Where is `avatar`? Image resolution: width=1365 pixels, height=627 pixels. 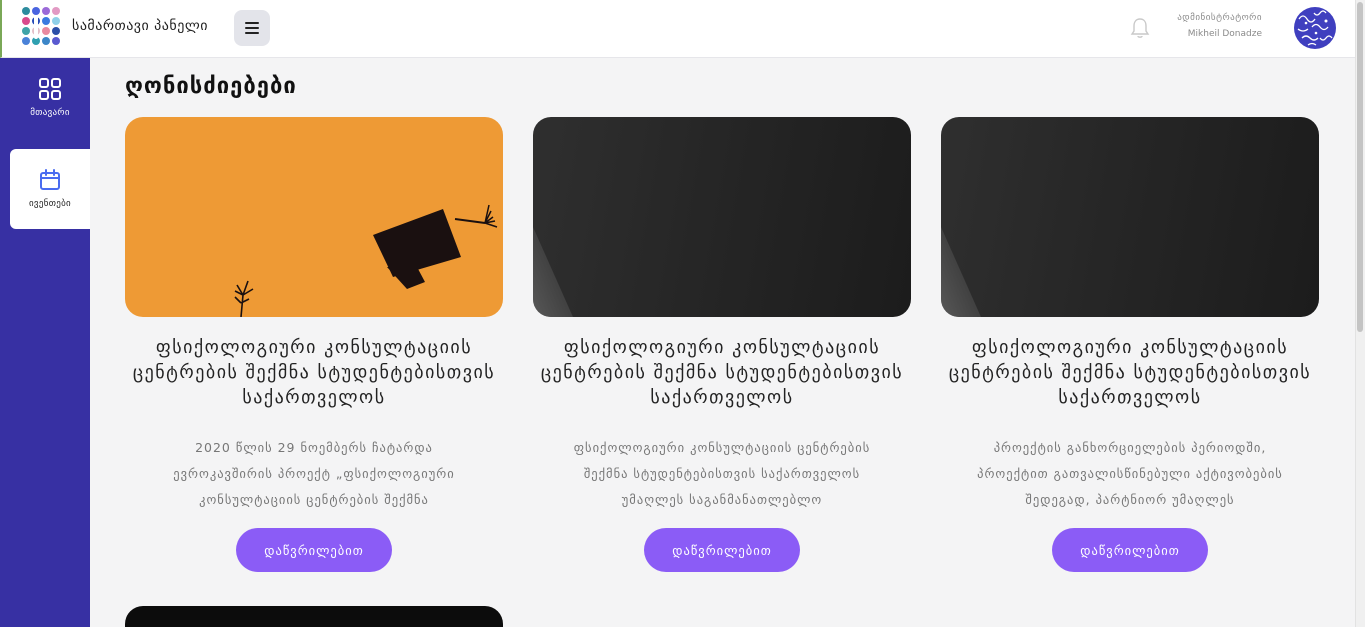 avatar is located at coordinates (1315, 28).